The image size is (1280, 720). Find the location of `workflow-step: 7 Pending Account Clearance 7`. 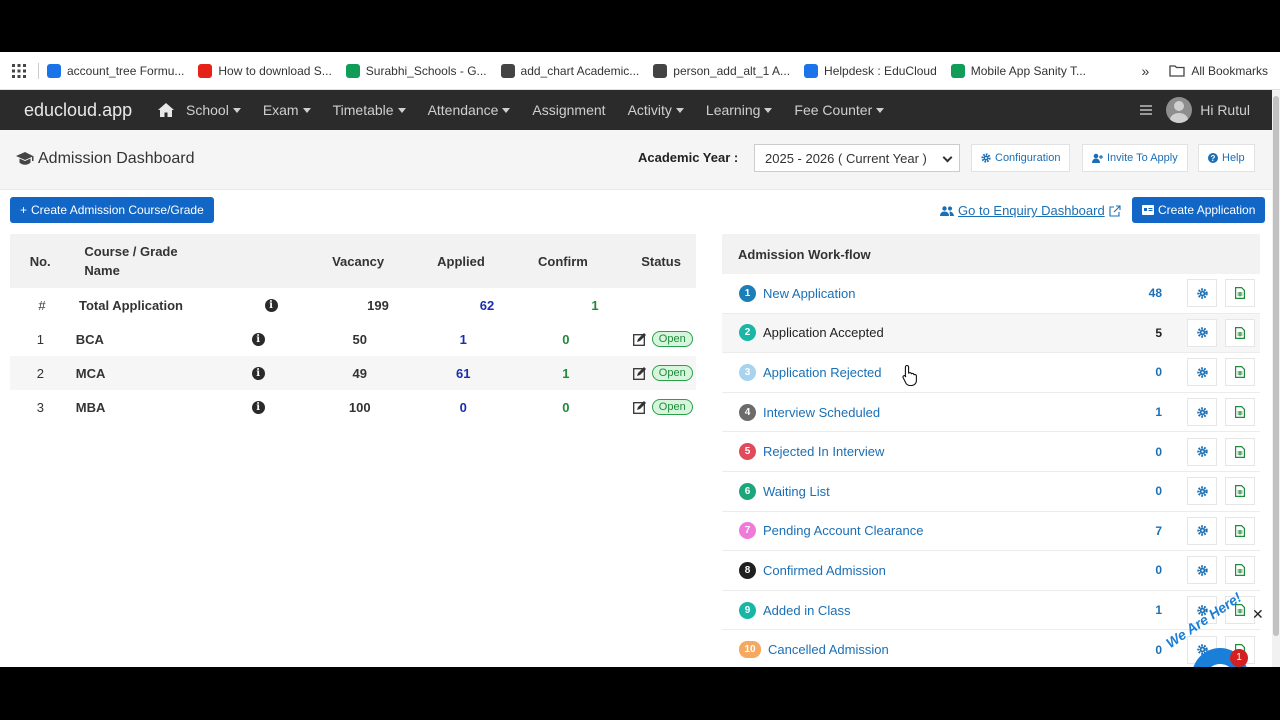

workflow-step: 7 Pending Account Clearance 7 is located at coordinates (991, 532).